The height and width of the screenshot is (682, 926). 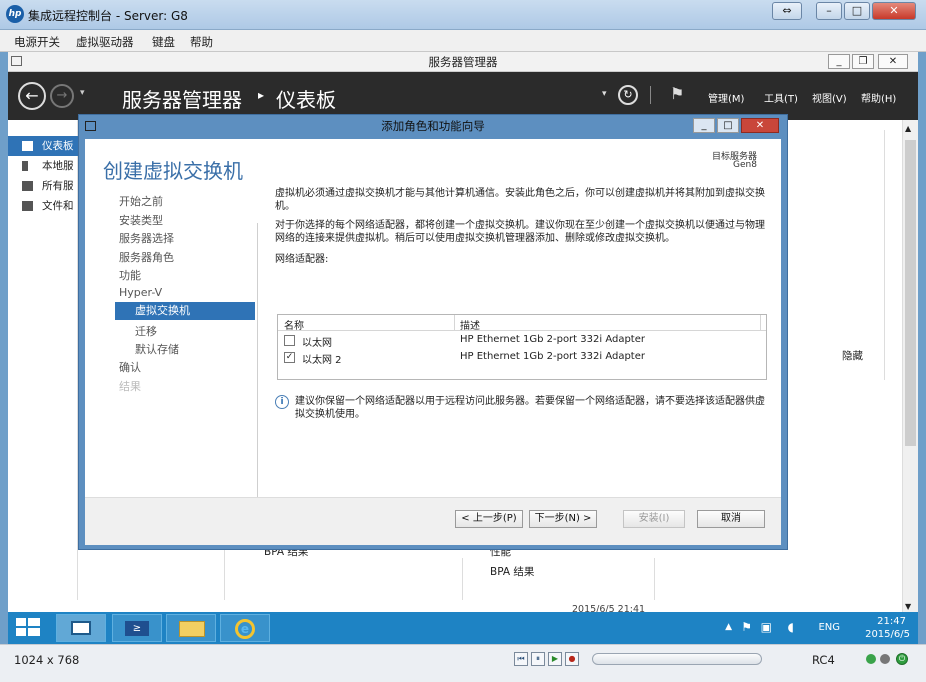 I want to click on wizard-titlebar: 添加角色和功能向导 _ □ ✕, so click(x=433, y=126).